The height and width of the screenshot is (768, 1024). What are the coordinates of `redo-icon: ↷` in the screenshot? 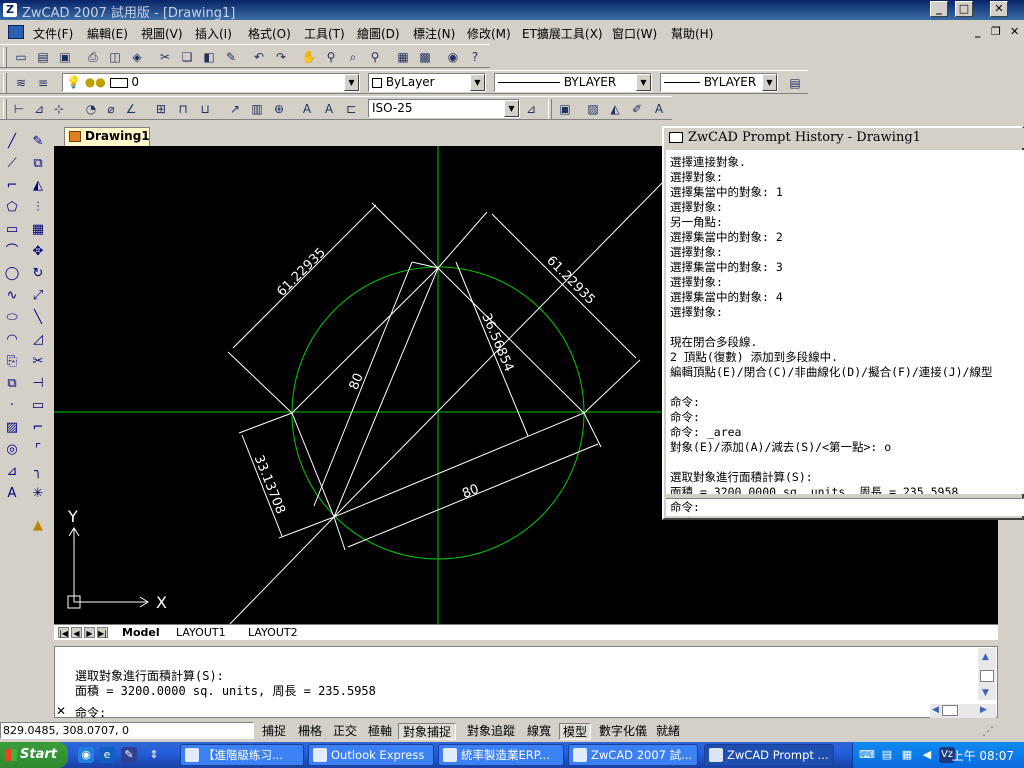 It's located at (281, 57).